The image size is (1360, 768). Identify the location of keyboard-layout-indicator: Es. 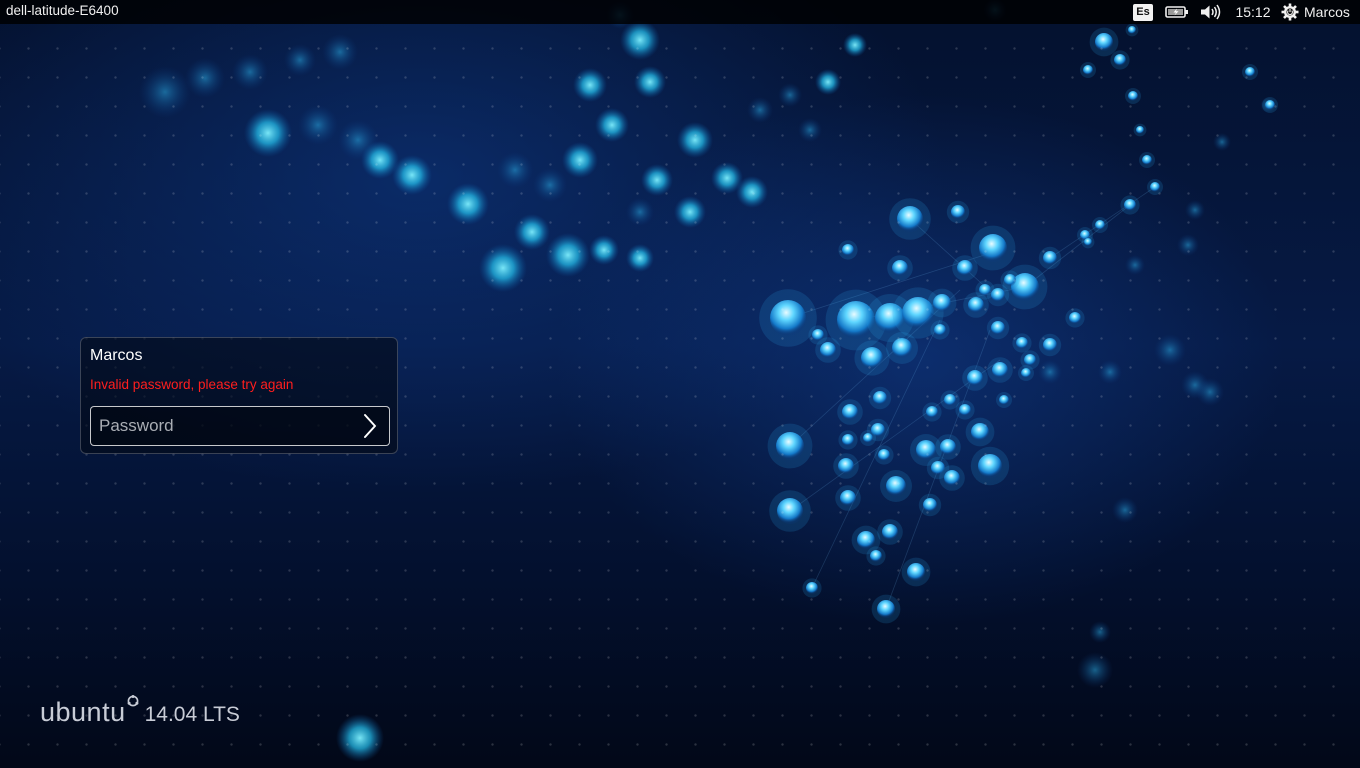
(1143, 12).